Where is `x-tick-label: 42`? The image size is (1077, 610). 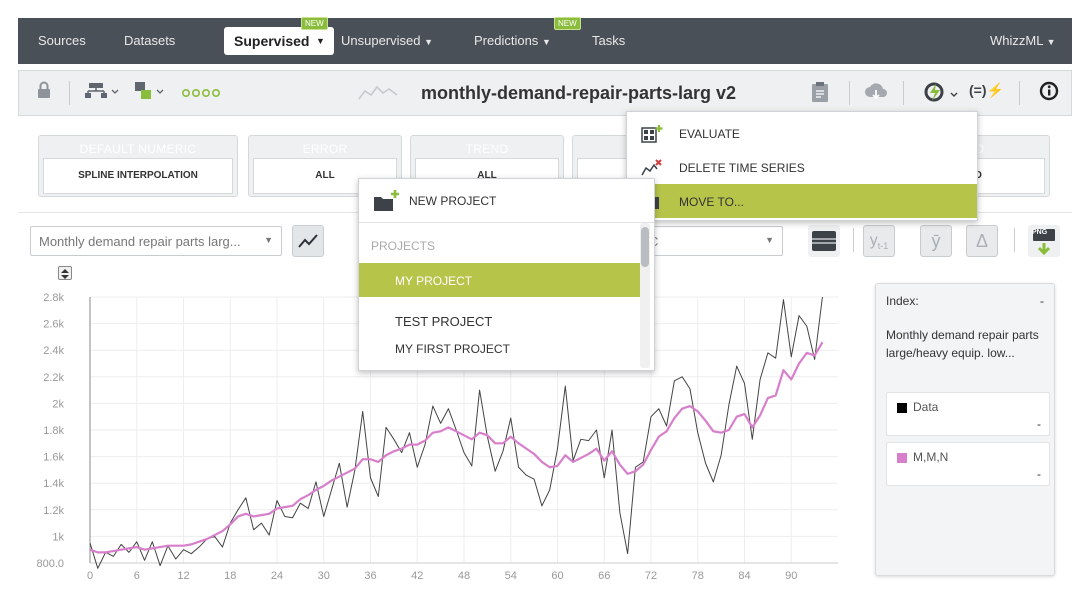
x-tick-label: 42 is located at coordinates (417, 576).